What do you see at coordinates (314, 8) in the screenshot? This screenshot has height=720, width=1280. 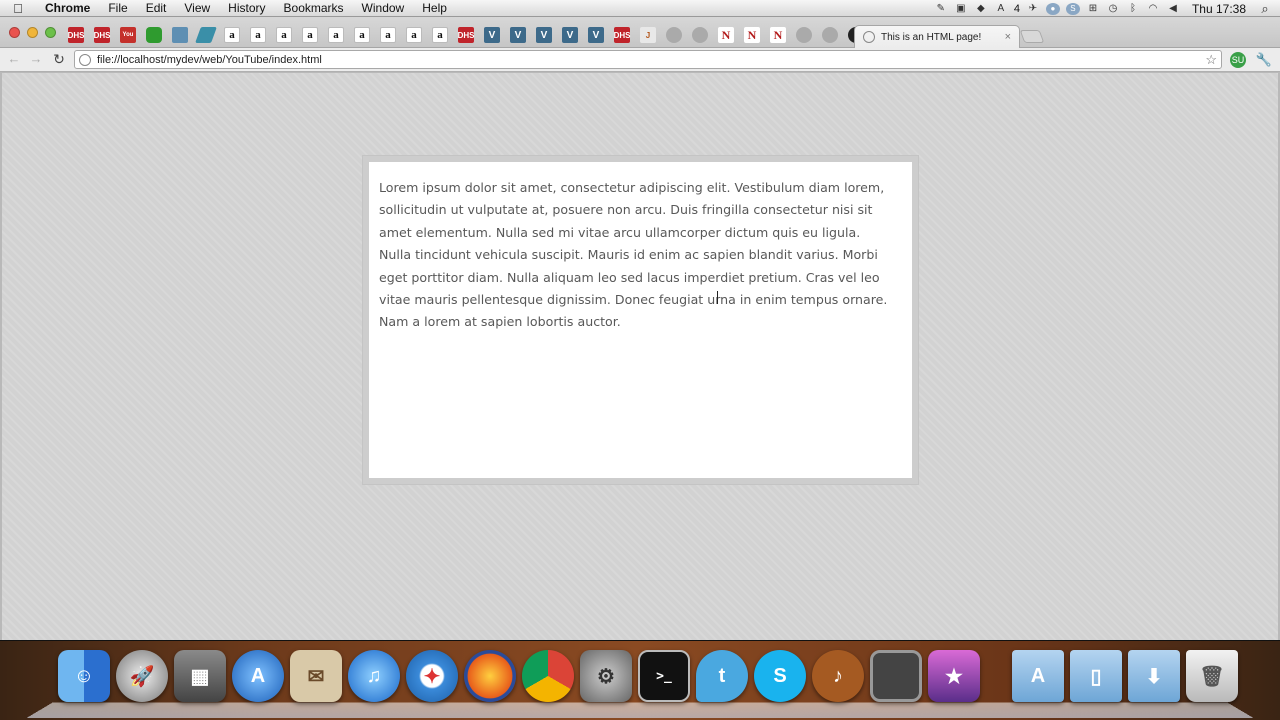 I see `menu-bookmarks: Bookmarks` at bounding box center [314, 8].